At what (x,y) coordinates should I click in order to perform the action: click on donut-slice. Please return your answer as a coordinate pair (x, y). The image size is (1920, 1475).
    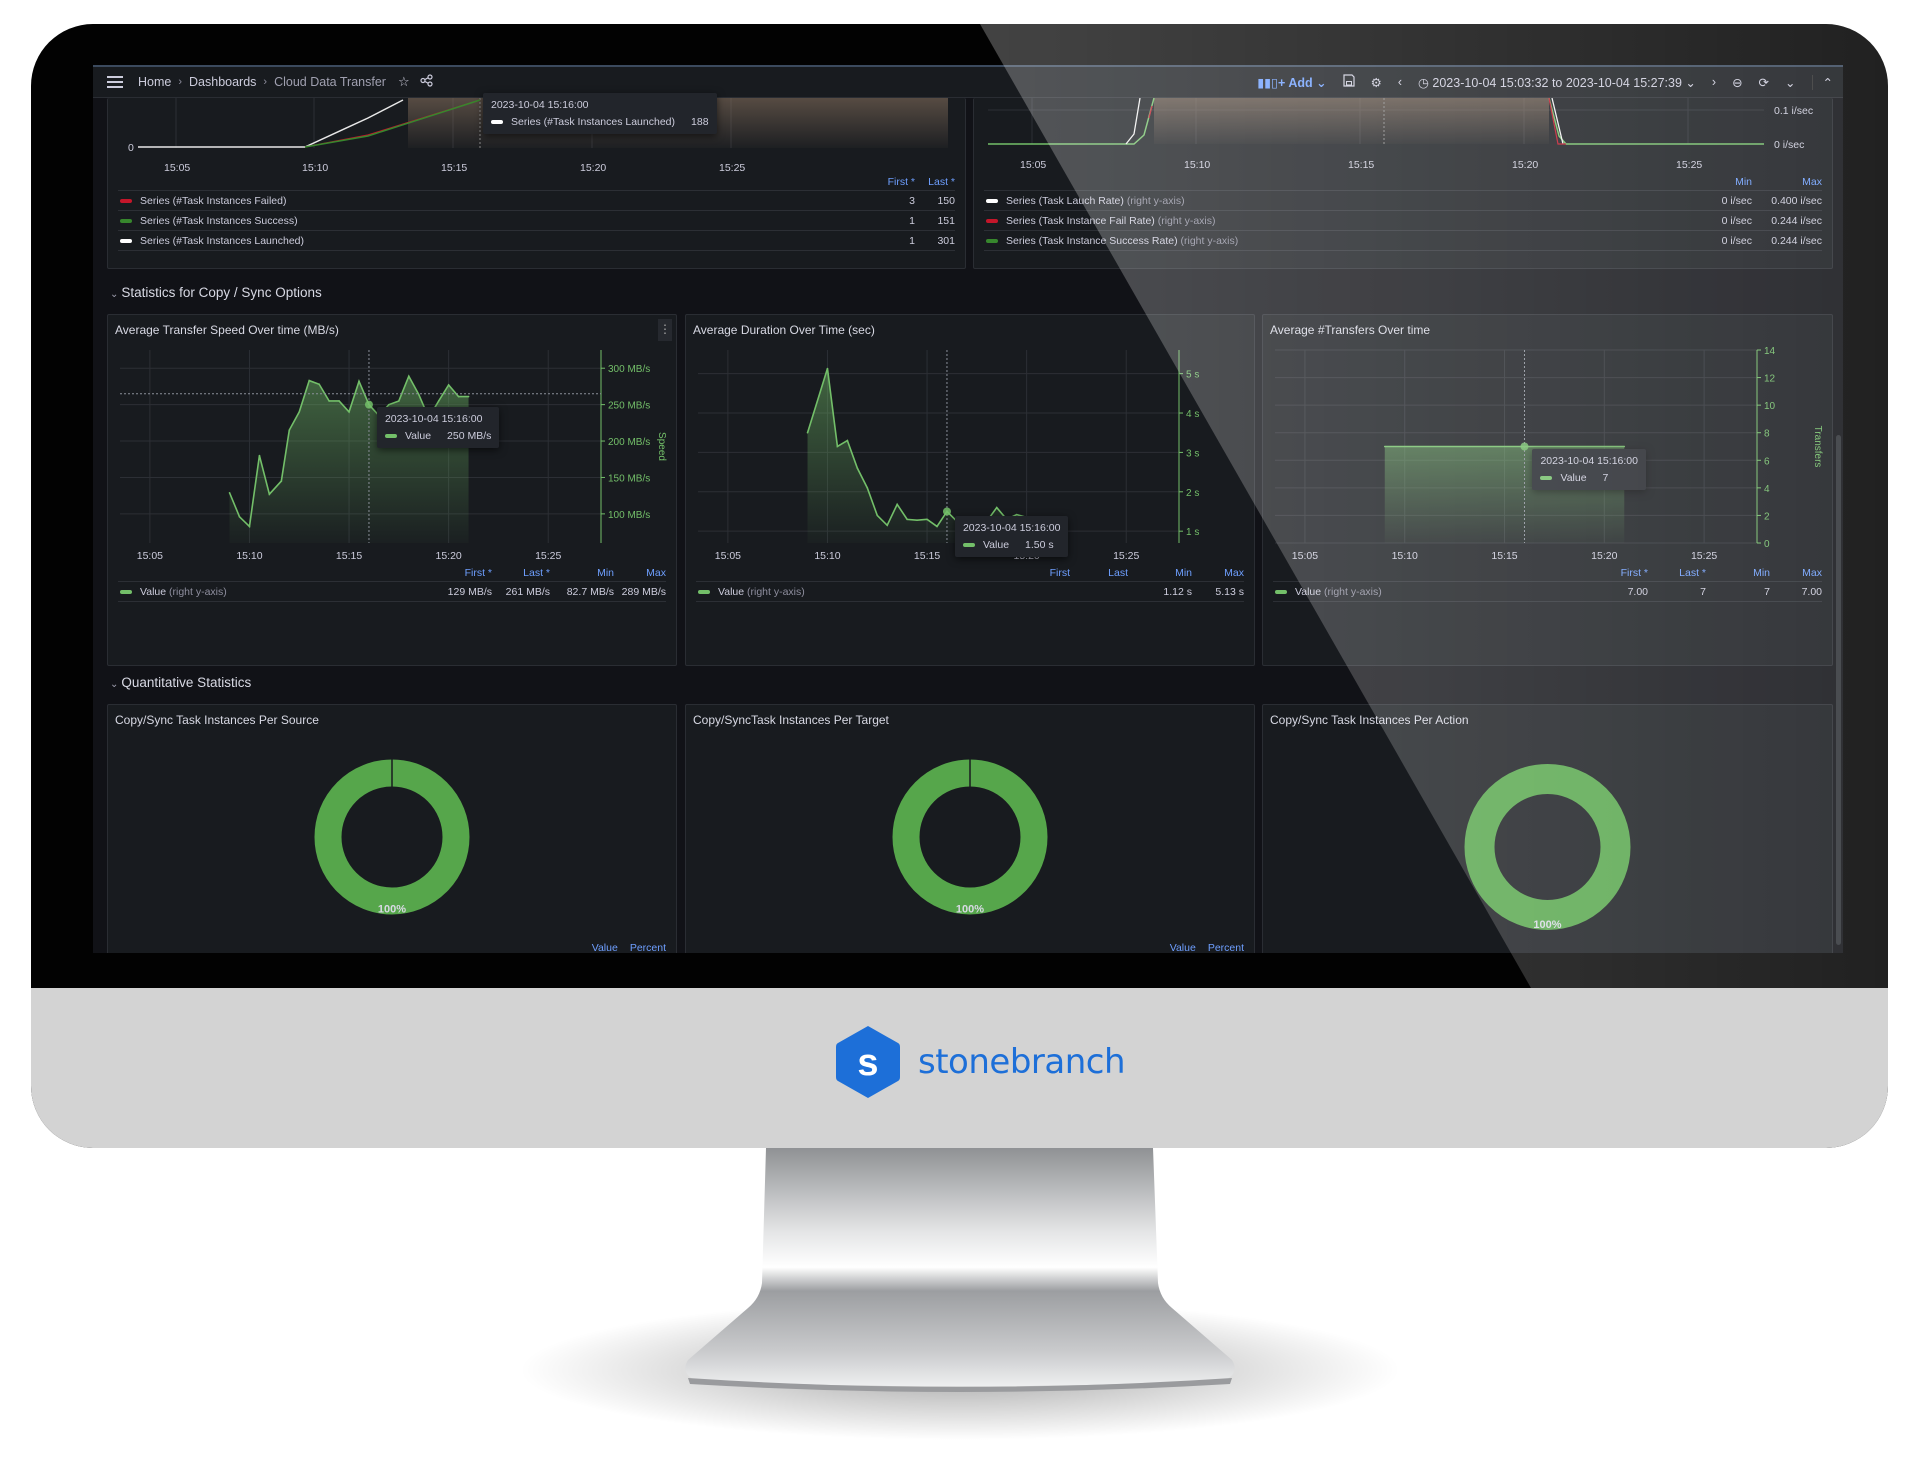
    Looking at the image, I should click on (392, 837).